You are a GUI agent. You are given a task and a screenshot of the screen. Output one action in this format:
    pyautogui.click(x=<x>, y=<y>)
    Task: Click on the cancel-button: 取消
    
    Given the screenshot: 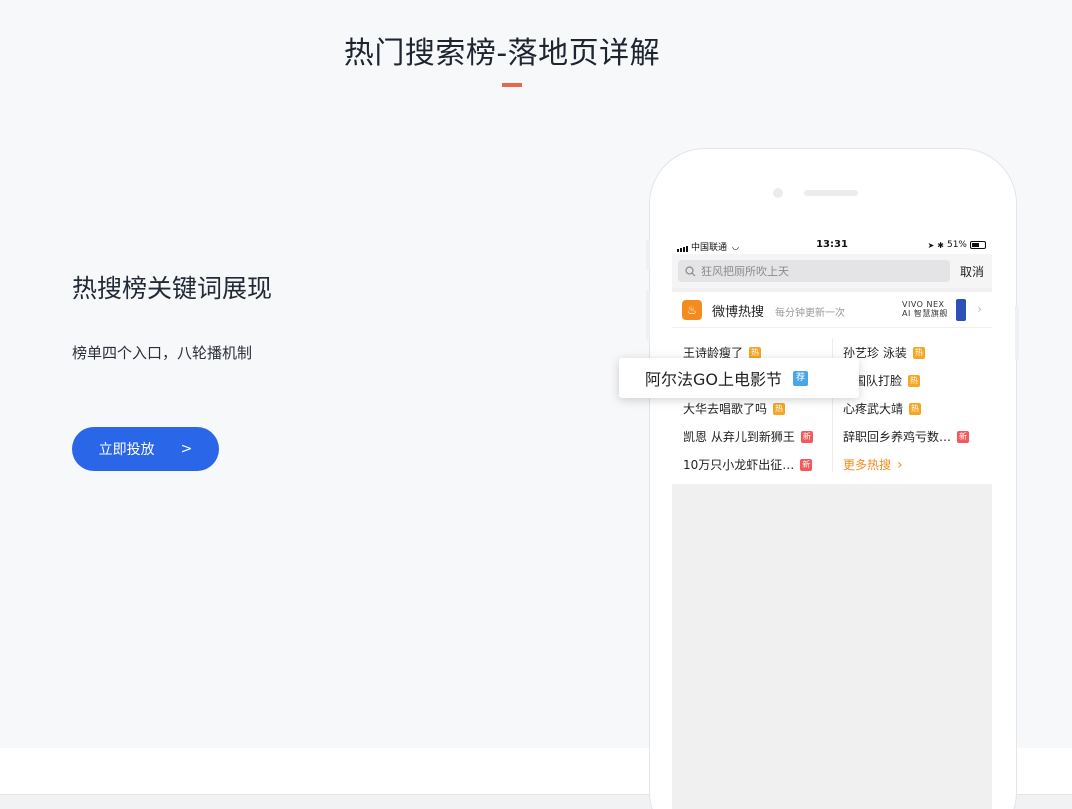 What is the action you would take?
    pyautogui.click(x=972, y=271)
    